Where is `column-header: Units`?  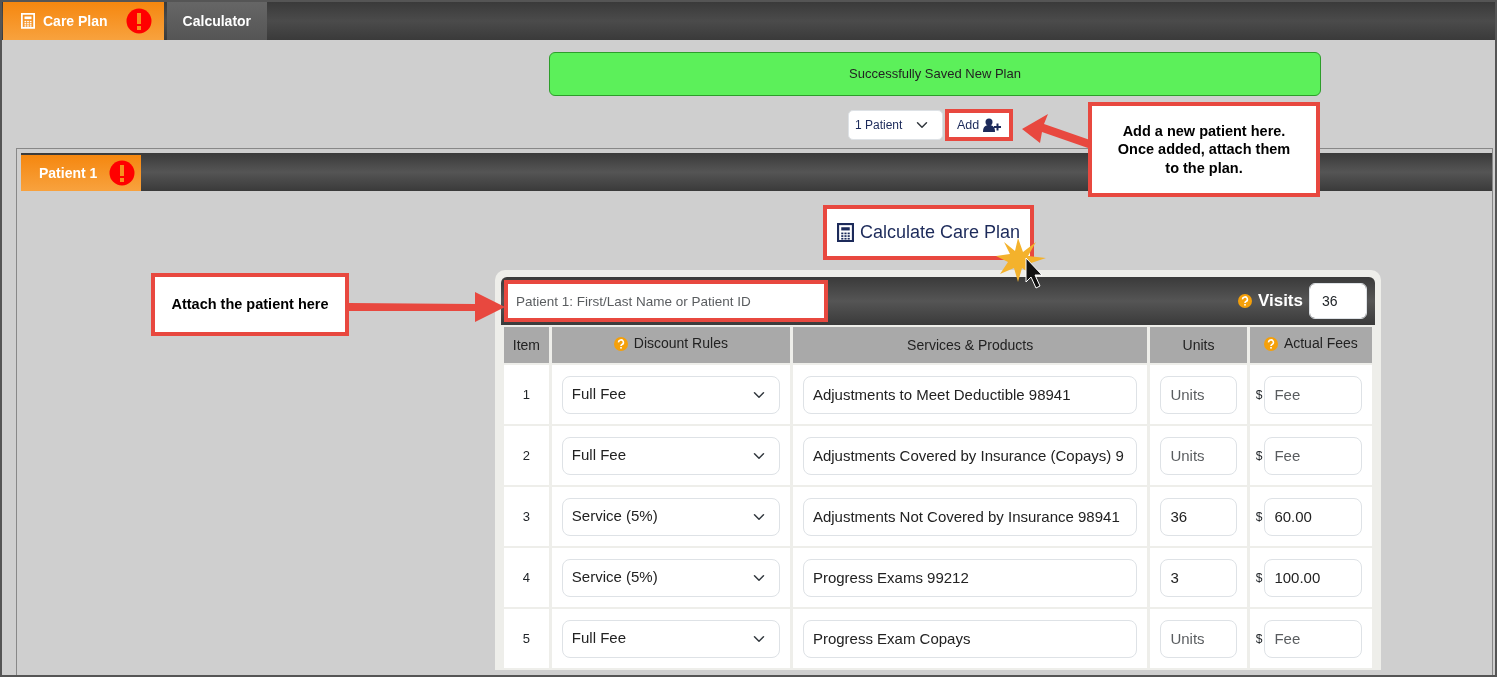 column-header: Units is located at coordinates (1198, 345).